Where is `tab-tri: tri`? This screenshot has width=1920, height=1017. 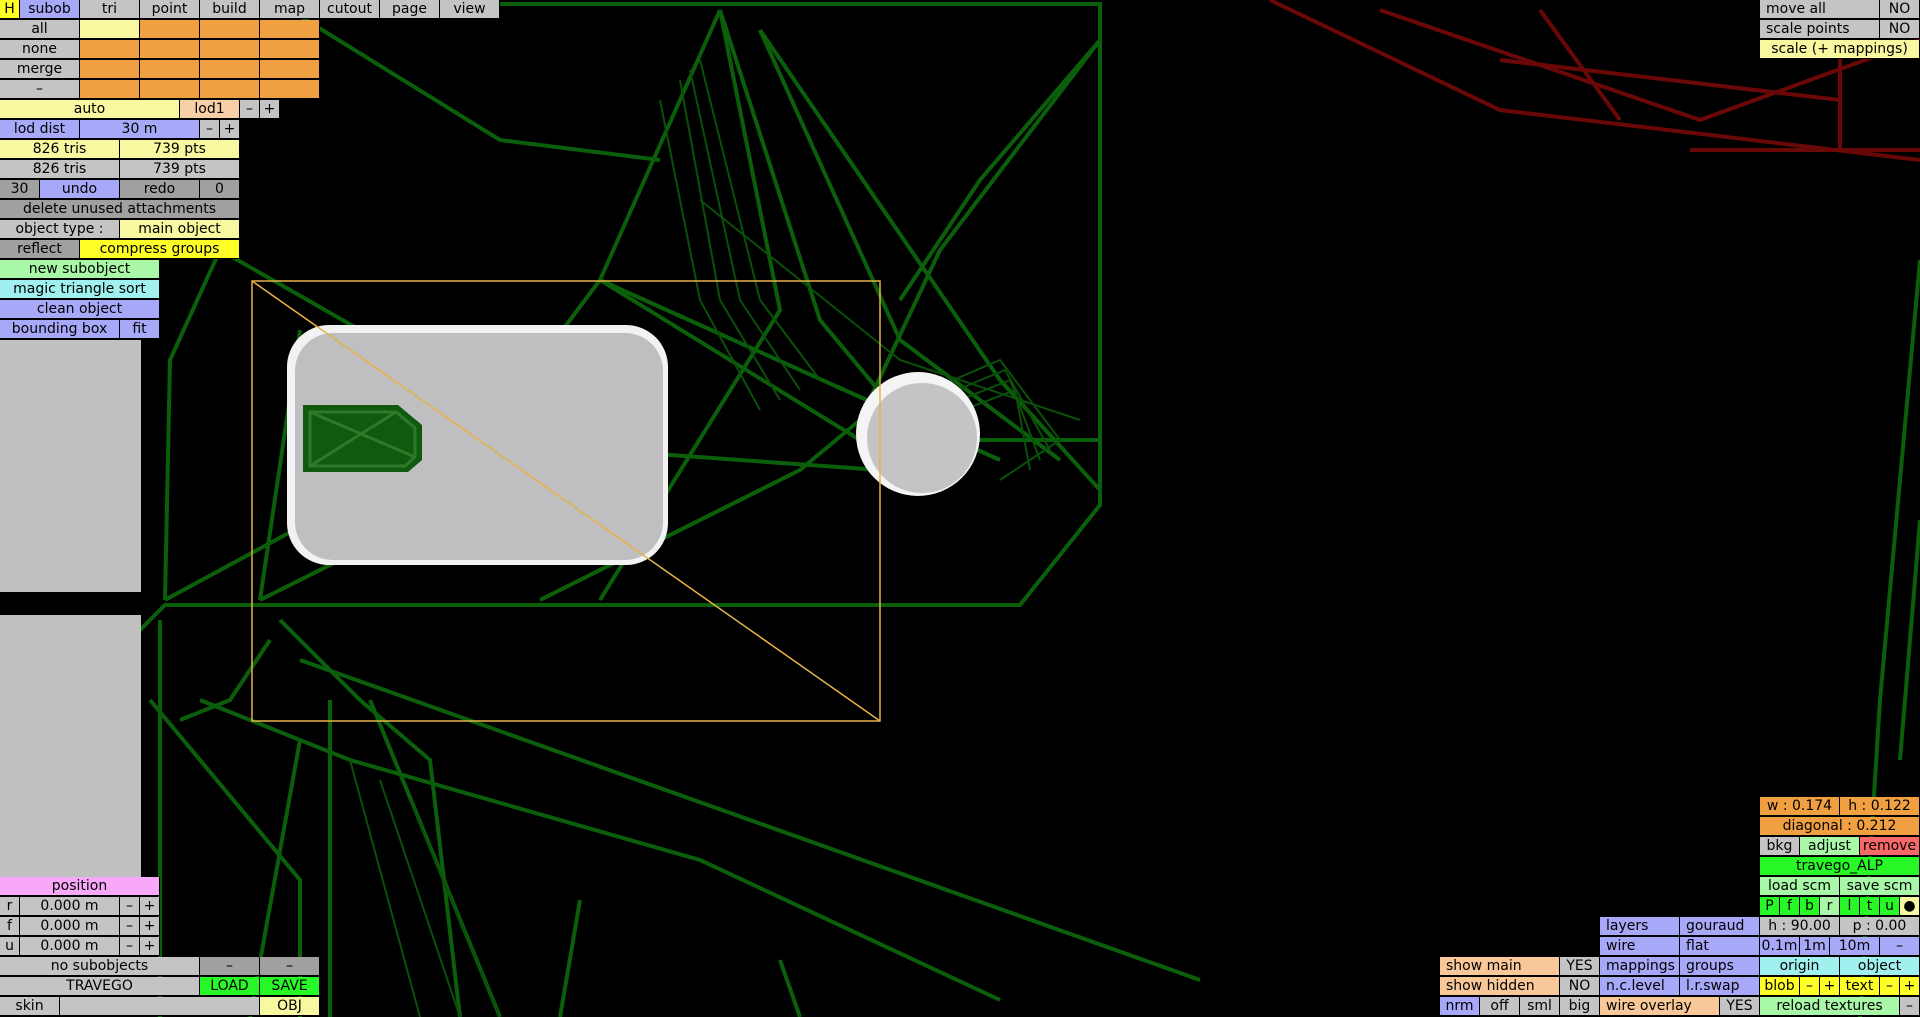 tab-tri: tri is located at coordinates (110, 9).